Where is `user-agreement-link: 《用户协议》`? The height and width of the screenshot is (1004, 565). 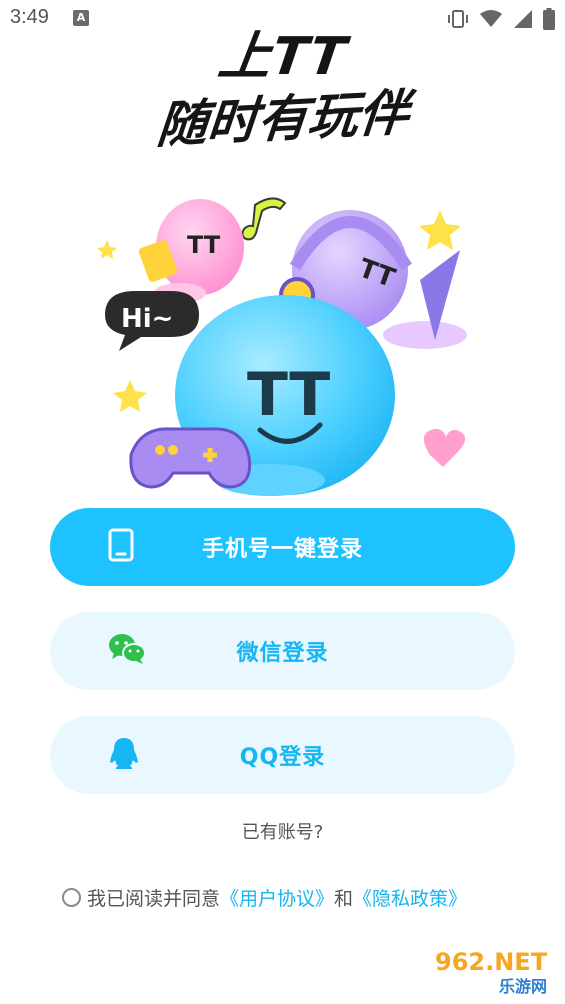
user-agreement-link: 《用户协议》 is located at coordinates (277, 897).